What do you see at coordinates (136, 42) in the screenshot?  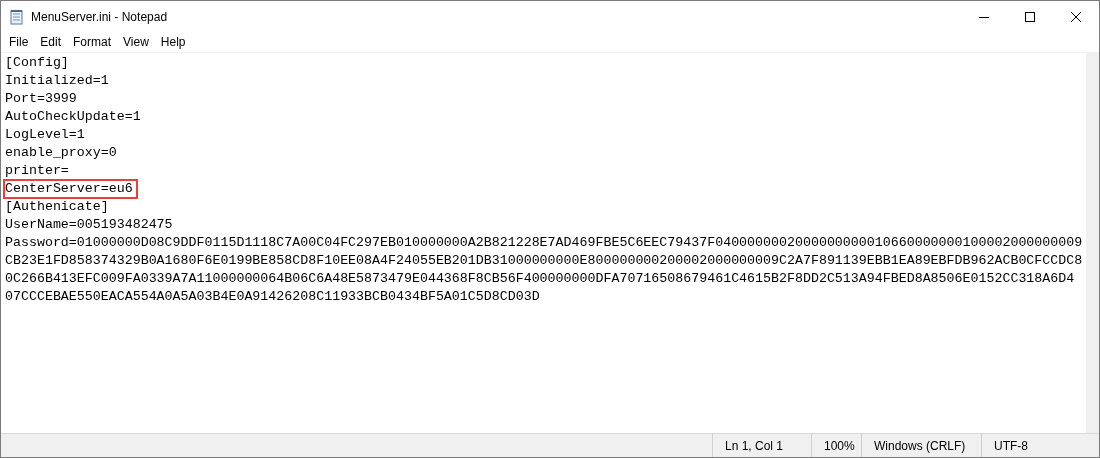 I see `menu-item: View` at bounding box center [136, 42].